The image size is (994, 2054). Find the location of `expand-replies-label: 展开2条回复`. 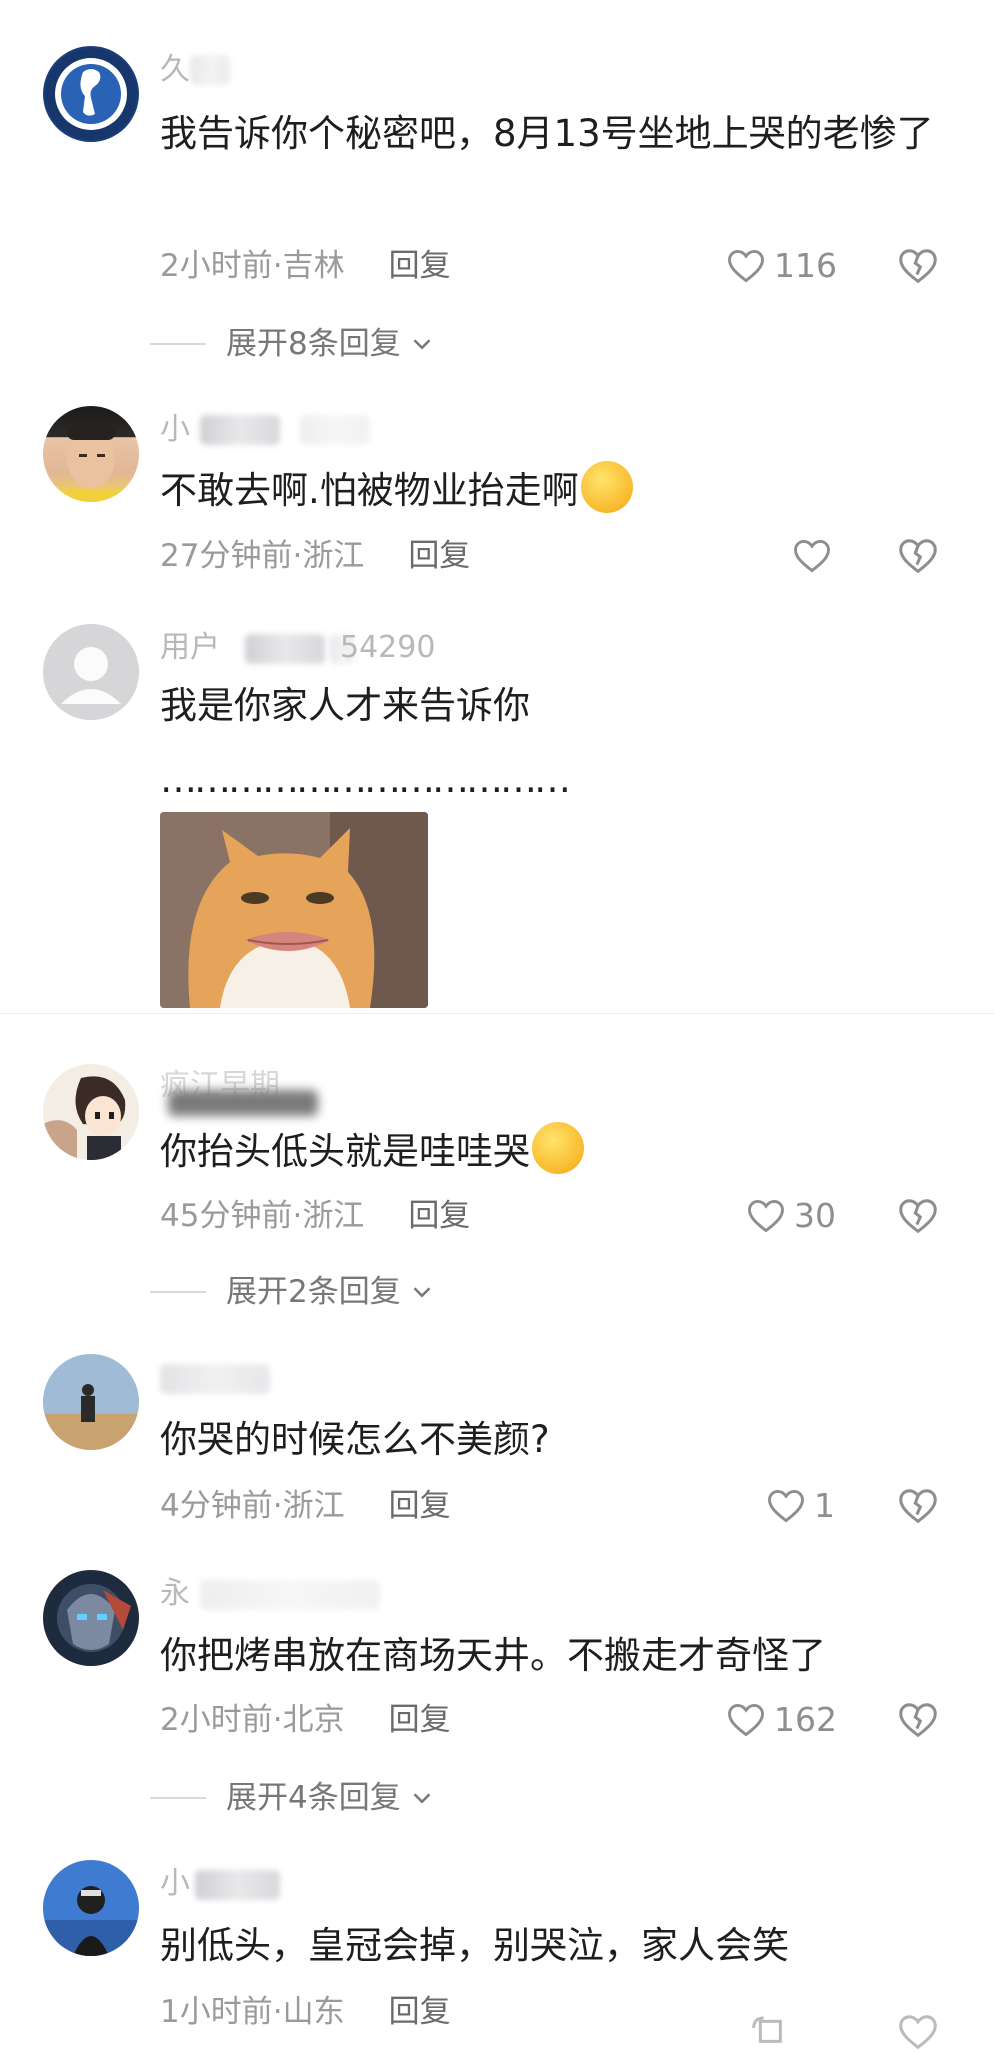

expand-replies-label: 展开2条回复 is located at coordinates (313, 1292).